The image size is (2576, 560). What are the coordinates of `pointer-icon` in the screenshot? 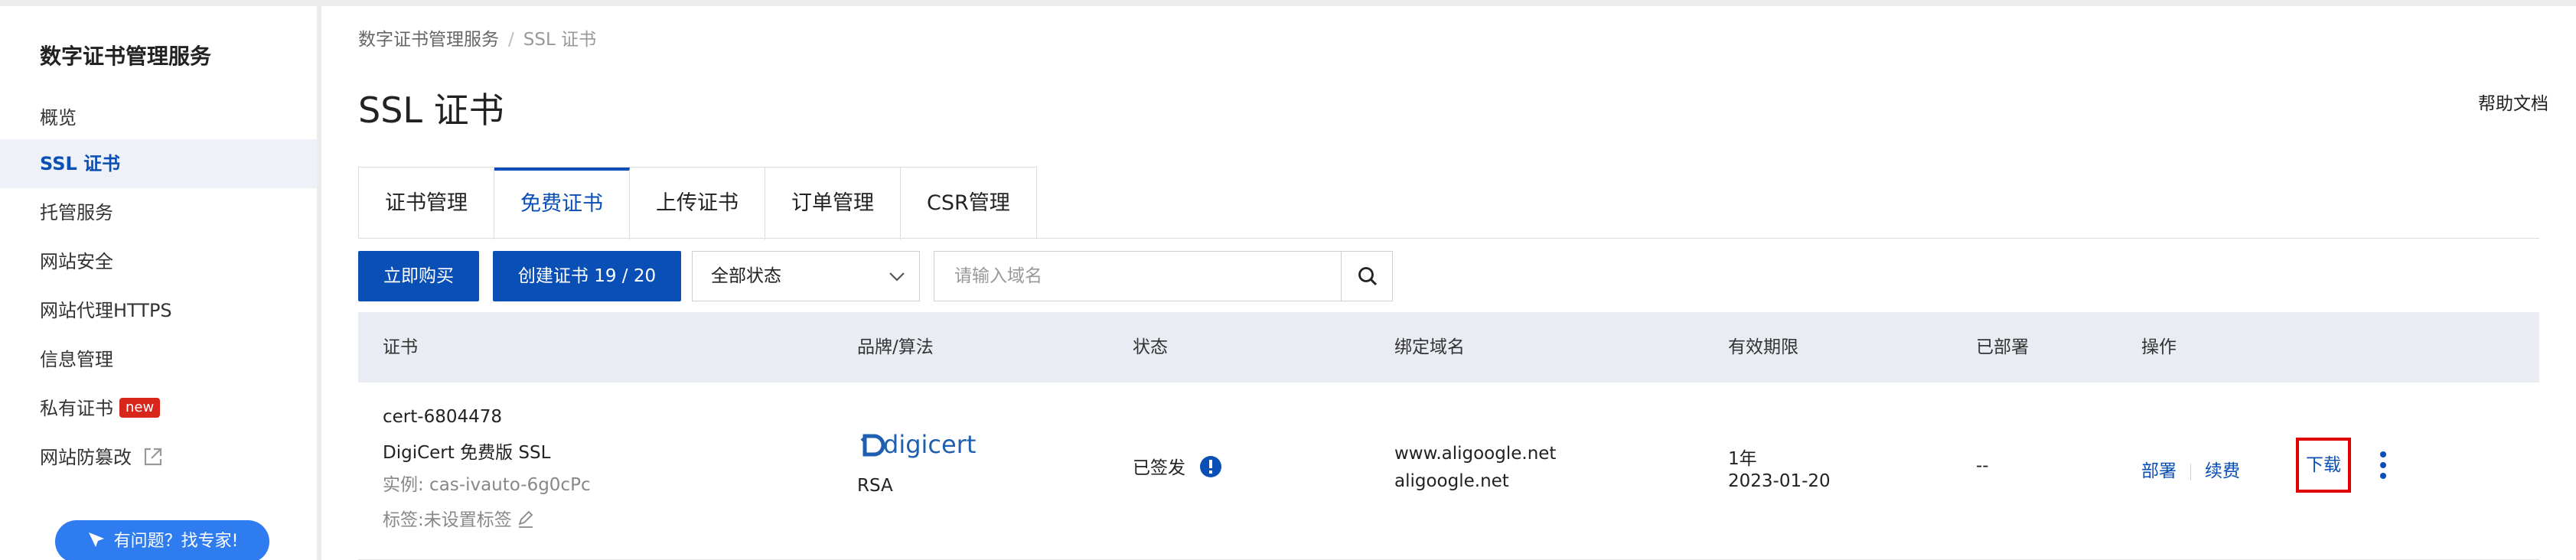 It's located at (96, 539).